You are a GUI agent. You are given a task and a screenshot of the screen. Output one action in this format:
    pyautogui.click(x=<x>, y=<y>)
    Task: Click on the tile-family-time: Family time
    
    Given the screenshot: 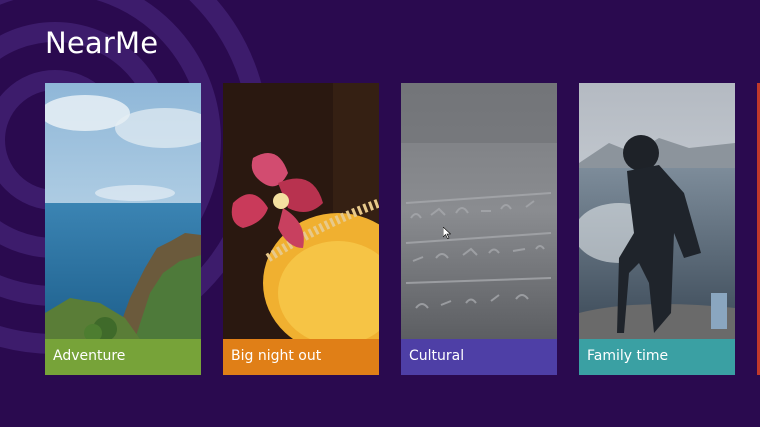 What is the action you would take?
    pyautogui.click(x=657, y=229)
    